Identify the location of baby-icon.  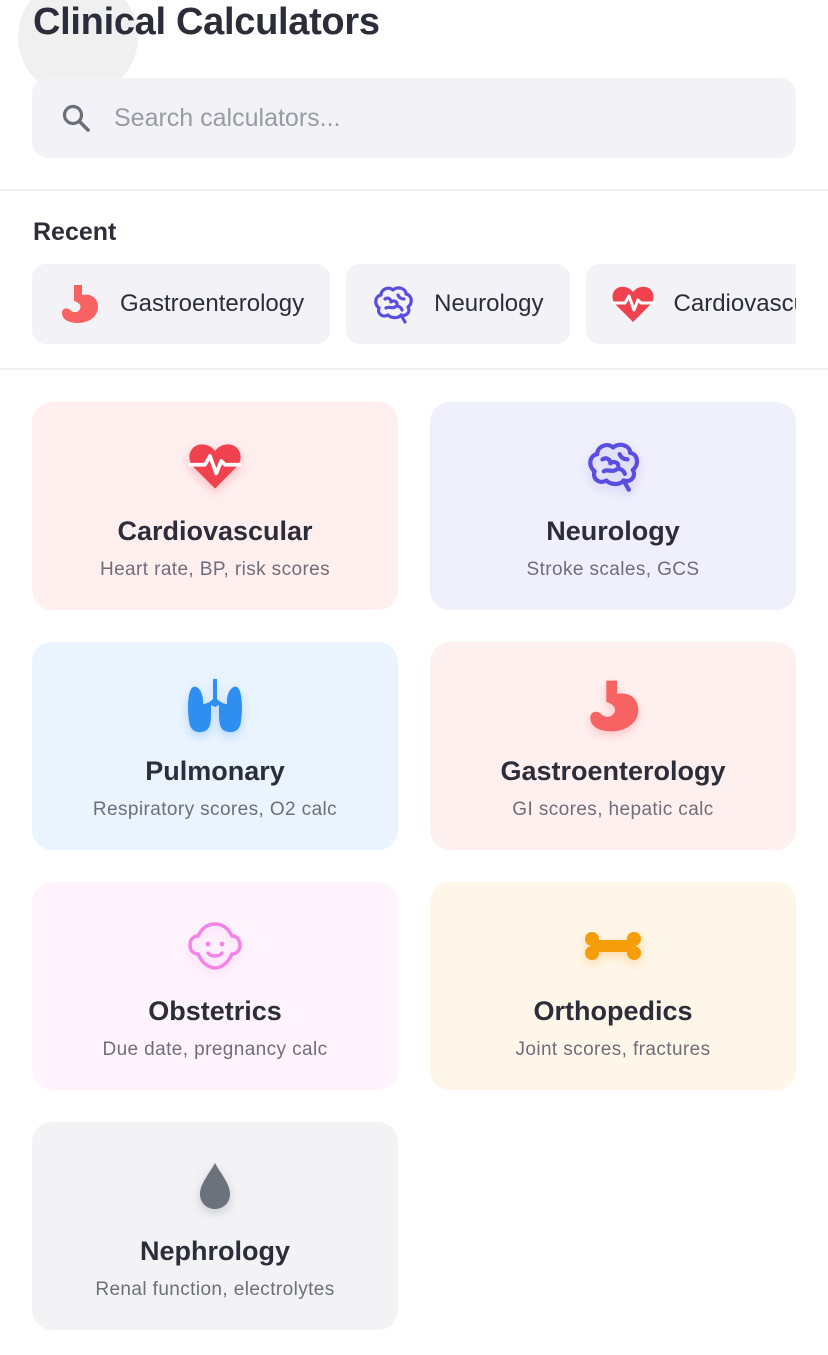
(215, 946).